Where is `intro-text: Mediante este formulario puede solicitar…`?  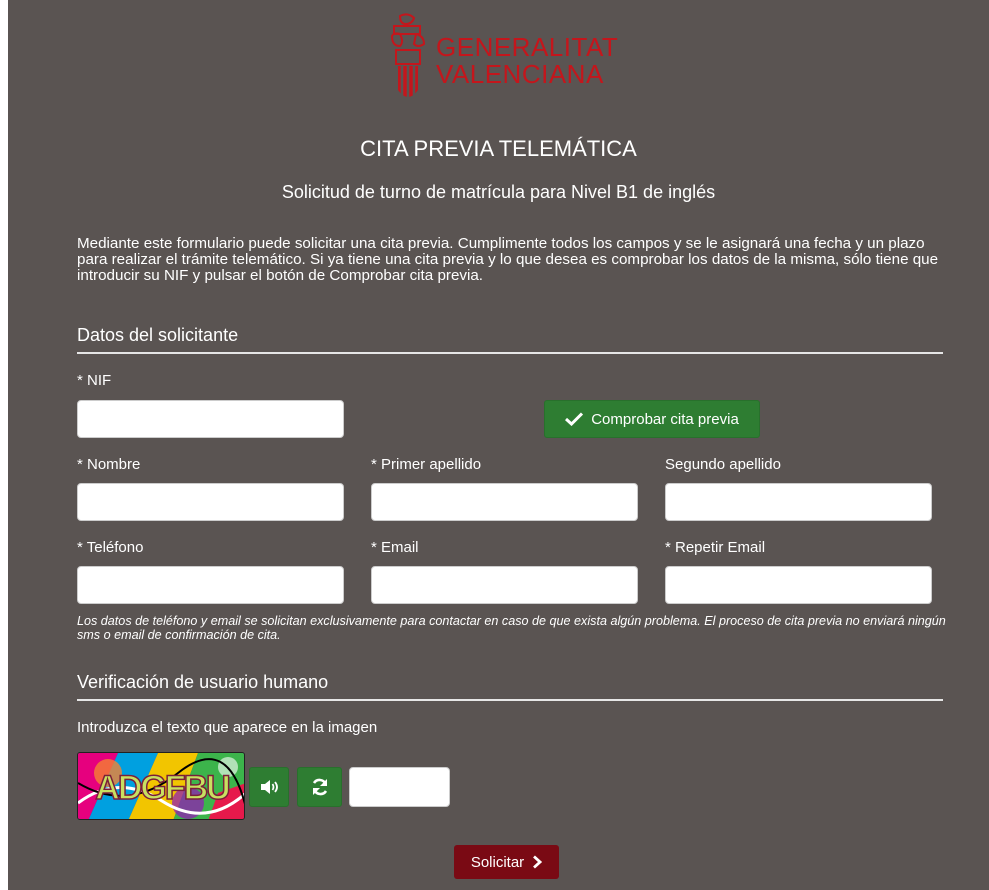
intro-text: Mediante este formulario puede solicitar… is located at coordinates (508, 259).